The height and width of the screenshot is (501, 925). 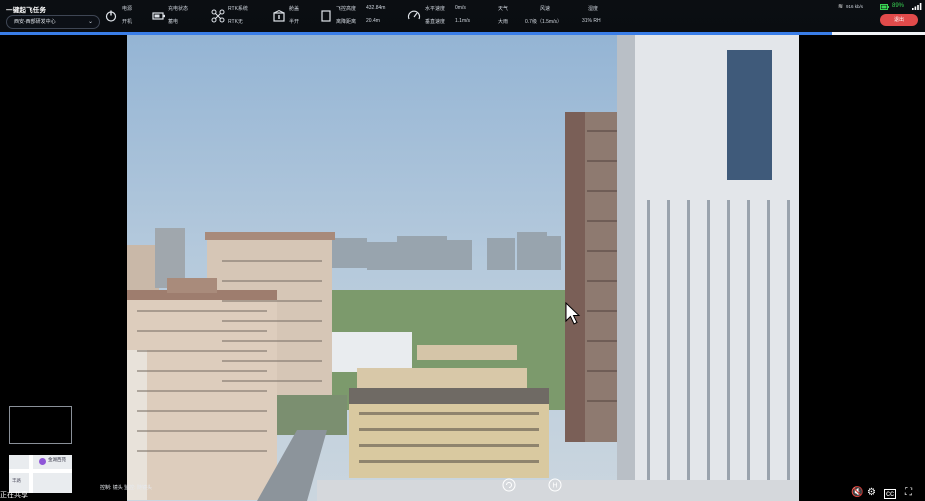 What do you see at coordinates (235, 22) in the screenshot?
I see `stat-rtk-value: RTK无` at bounding box center [235, 22].